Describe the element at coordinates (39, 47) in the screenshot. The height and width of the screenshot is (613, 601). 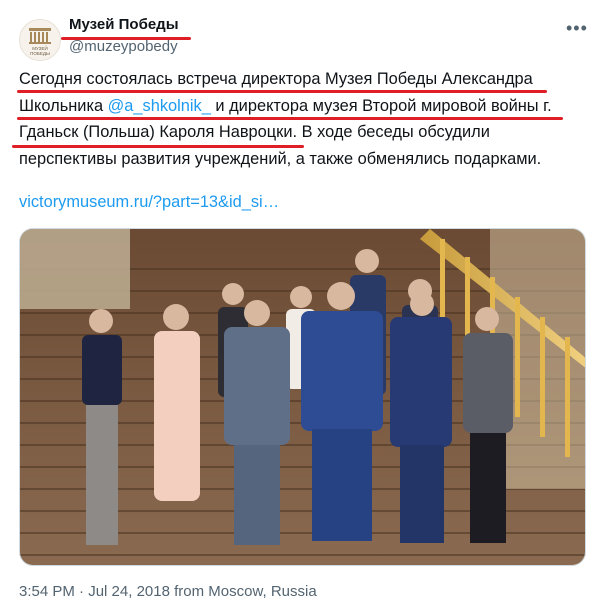
I see `avatar-caption-1: МУЗЕЙ` at that location.